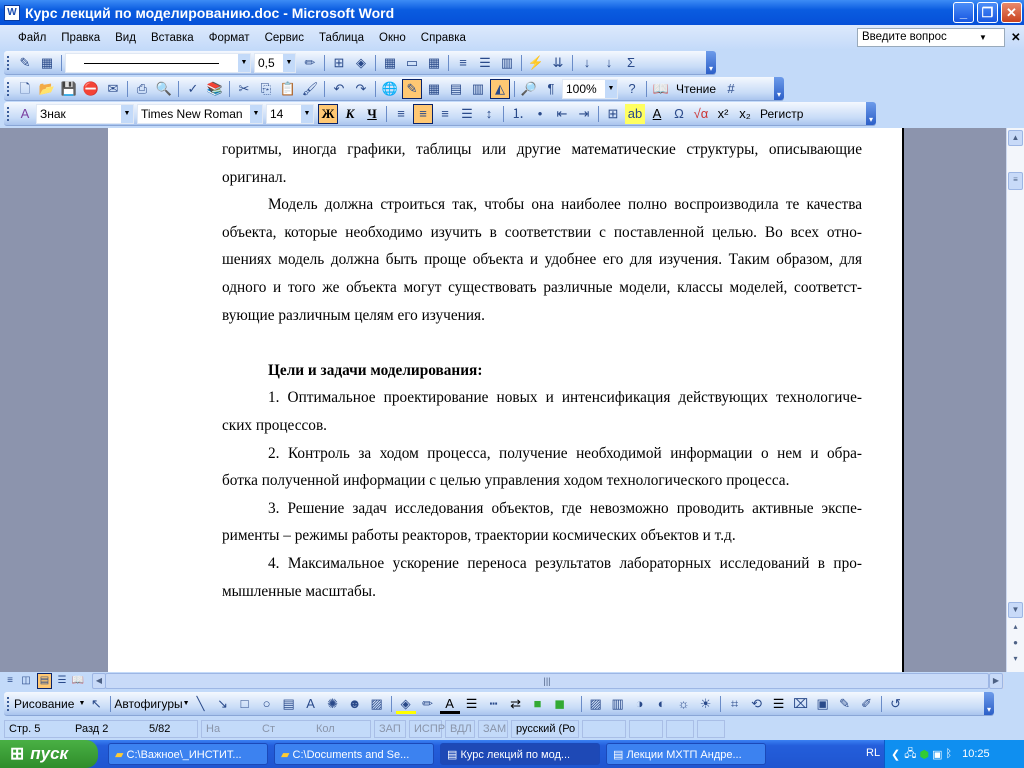 The height and width of the screenshot is (768, 1024). Describe the element at coordinates (500, 88) in the screenshot. I see `drawing-icon: ◭` at that location.